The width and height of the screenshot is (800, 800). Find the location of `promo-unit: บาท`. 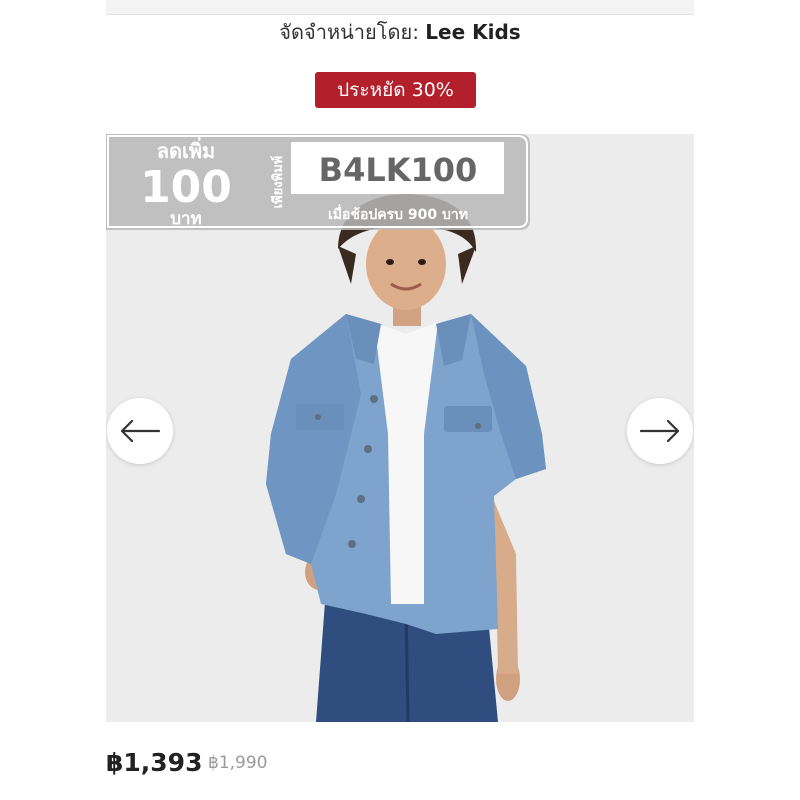

promo-unit: บาท is located at coordinates (186, 219).